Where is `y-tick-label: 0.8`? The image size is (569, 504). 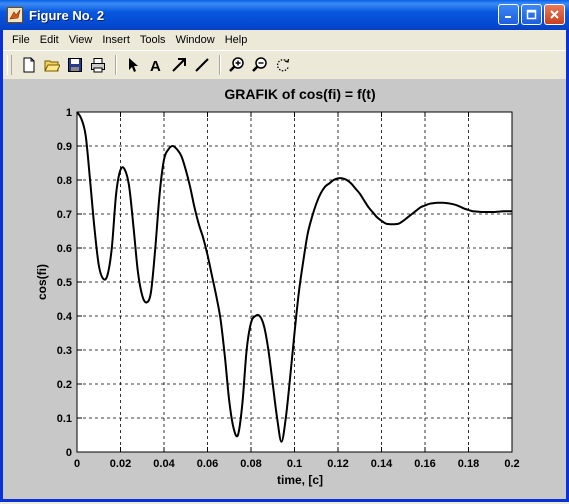 y-tick-label: 0.8 is located at coordinates (64, 181).